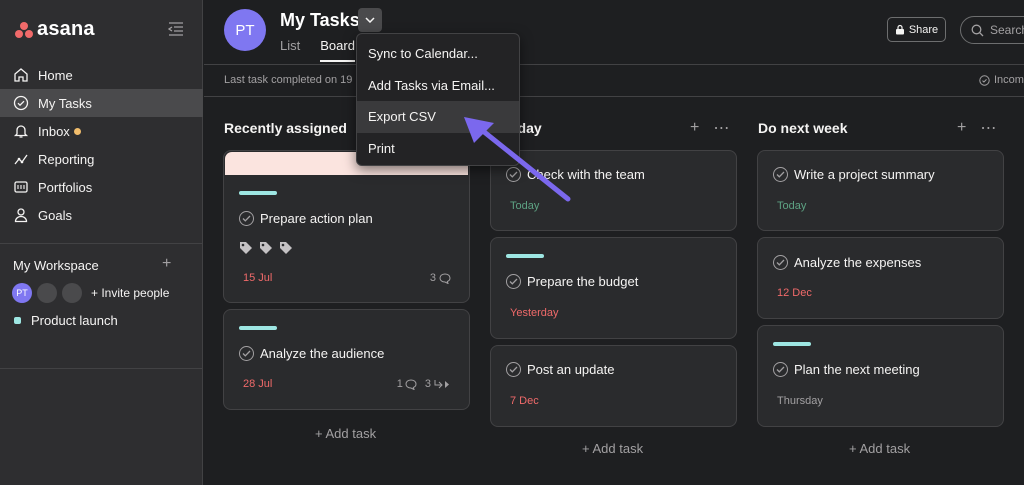 This screenshot has height=485, width=1024. What do you see at coordinates (320, 20) in the screenshot?
I see `page-title: My Tasks` at bounding box center [320, 20].